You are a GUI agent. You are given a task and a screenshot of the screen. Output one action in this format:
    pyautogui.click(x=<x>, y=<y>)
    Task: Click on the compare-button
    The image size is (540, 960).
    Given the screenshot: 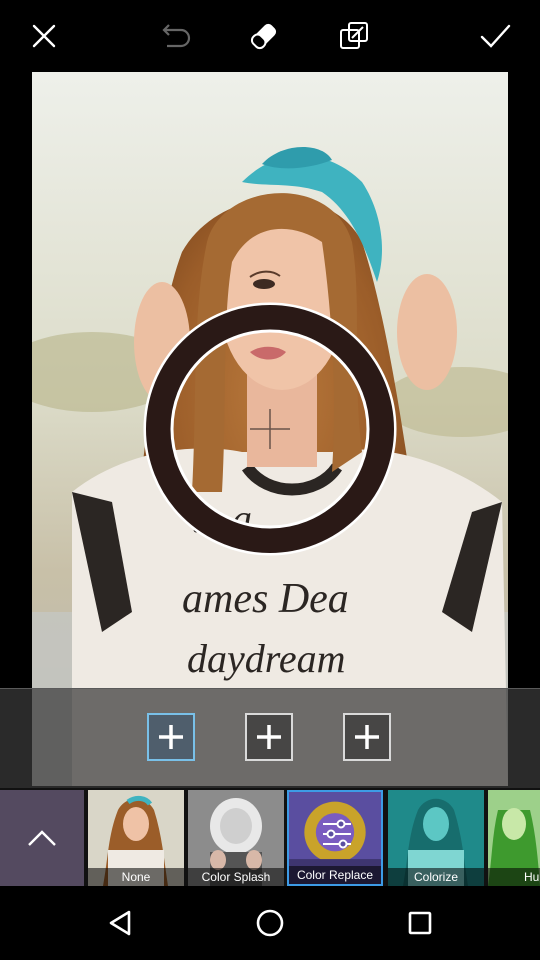 What is the action you would take?
    pyautogui.click(x=354, y=36)
    